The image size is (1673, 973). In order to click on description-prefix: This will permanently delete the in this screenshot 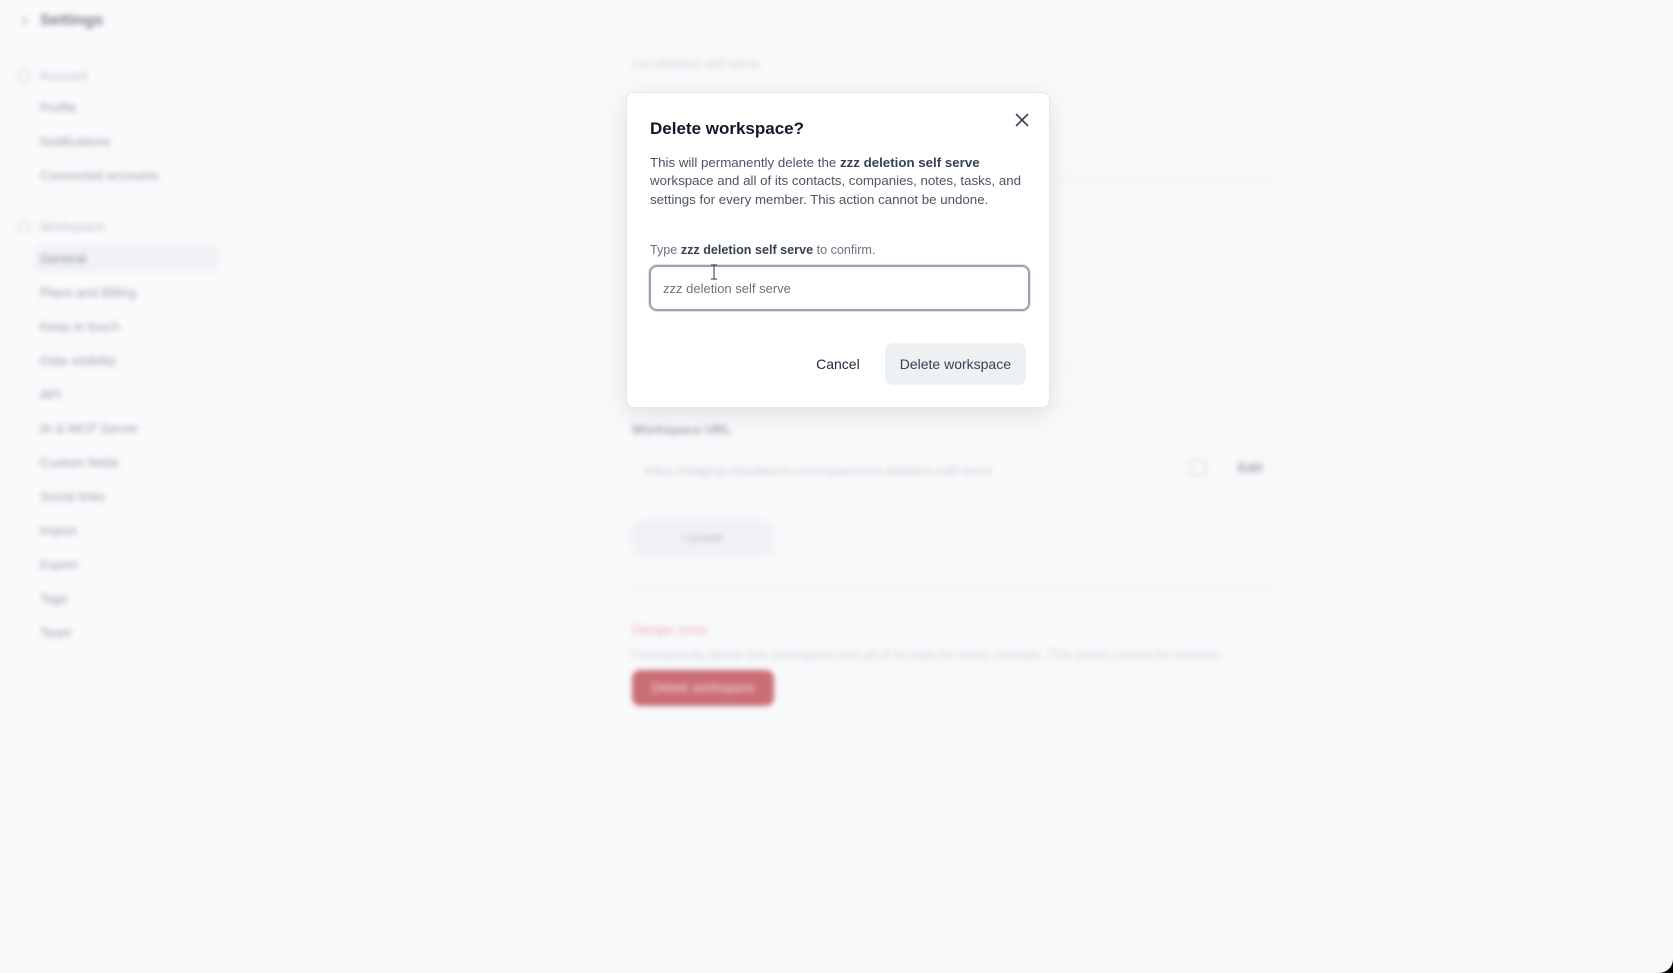, I will do `click(745, 162)`.